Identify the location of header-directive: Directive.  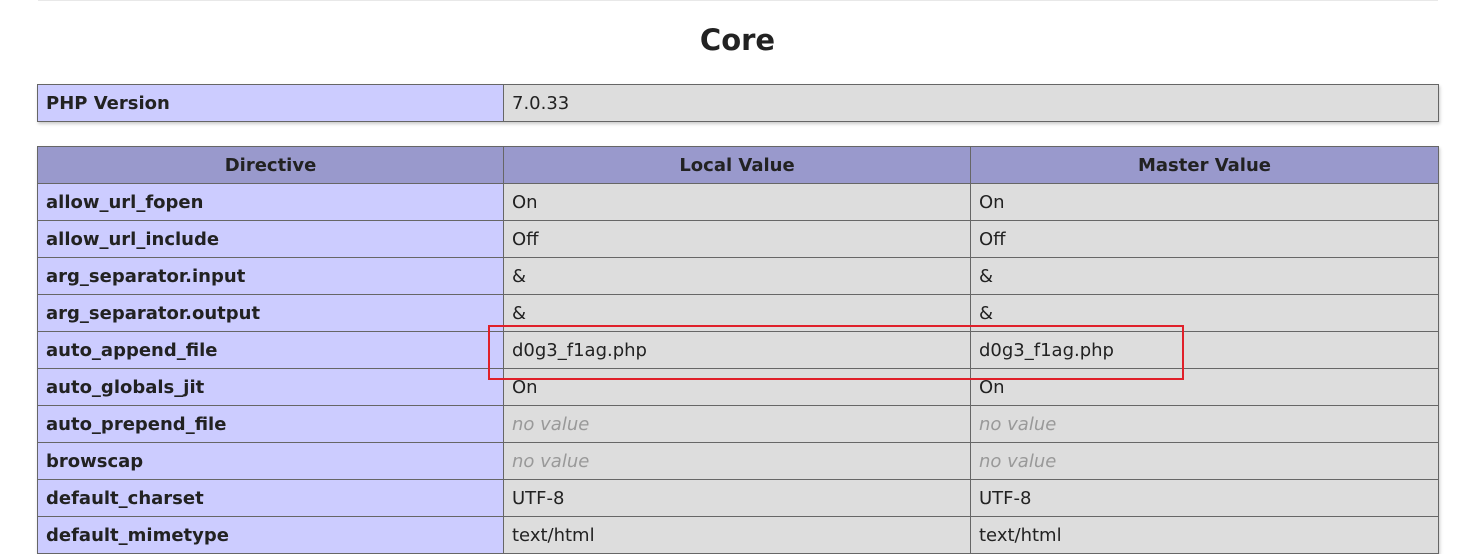
(270, 165).